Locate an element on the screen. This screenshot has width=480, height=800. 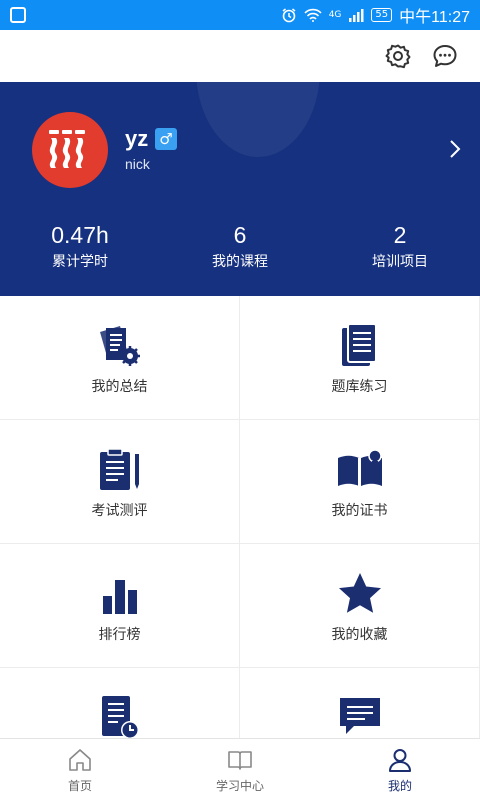
question-bank-icon is located at coordinates (359, 344).